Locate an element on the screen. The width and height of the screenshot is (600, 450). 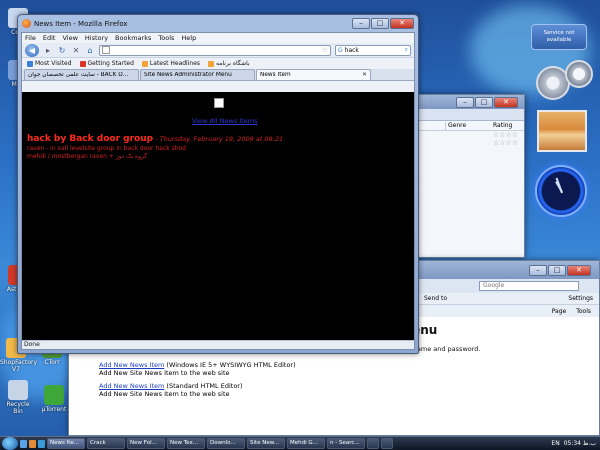
status-bar: Done is located at coordinates (218, 344).